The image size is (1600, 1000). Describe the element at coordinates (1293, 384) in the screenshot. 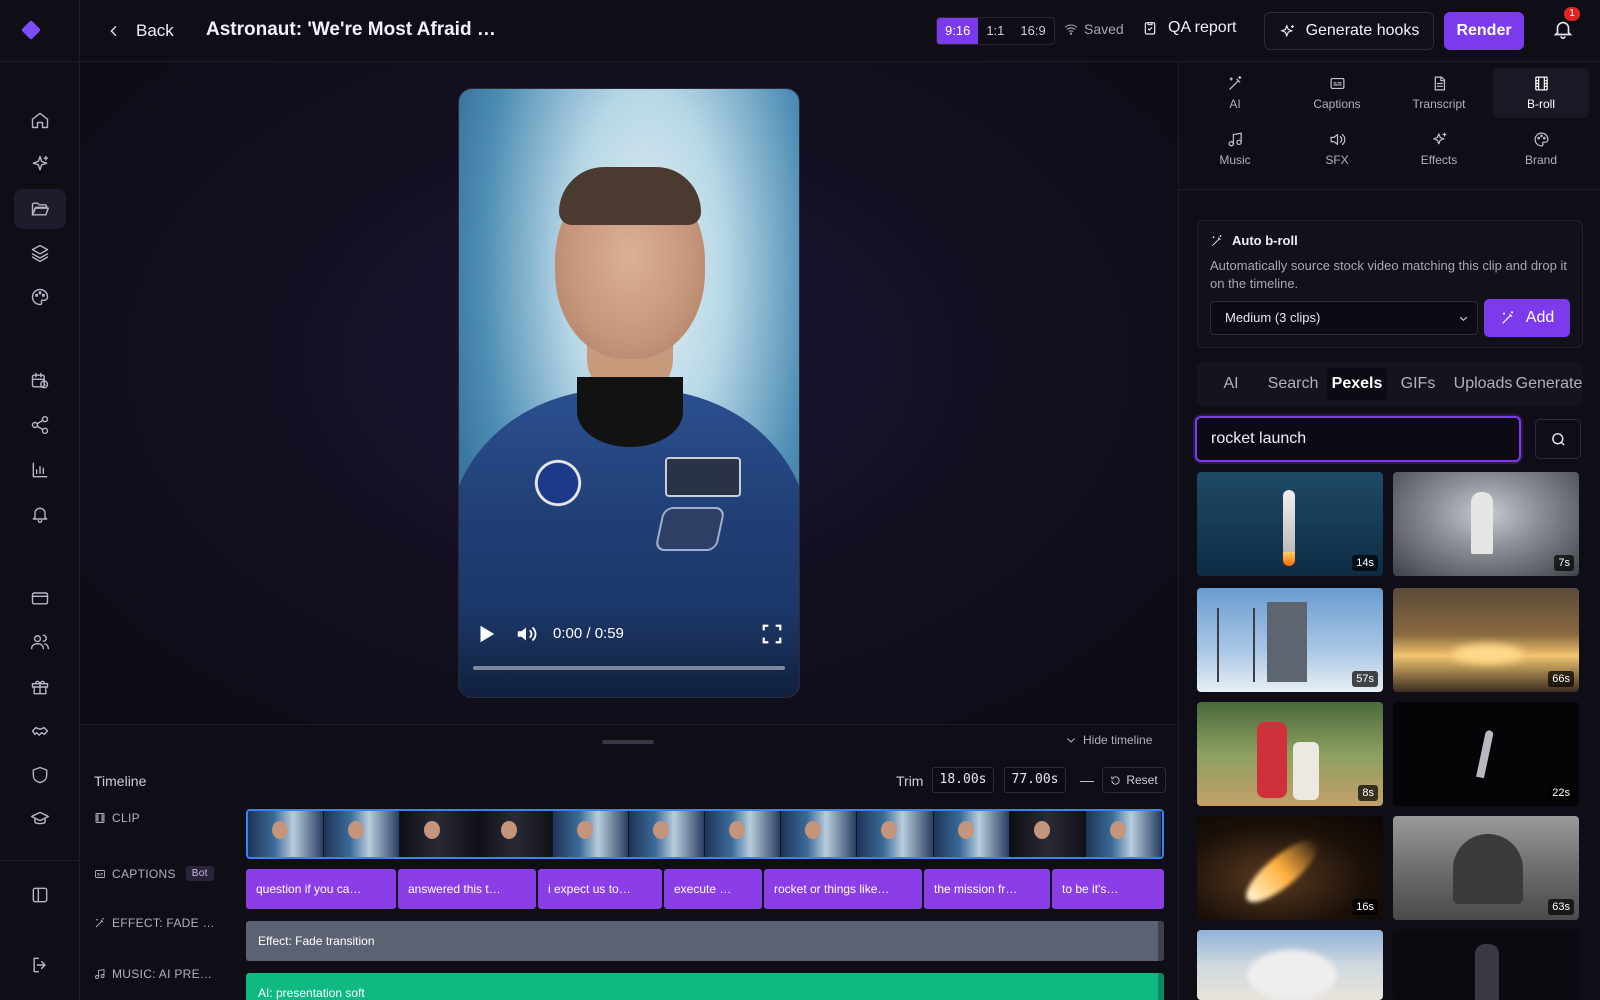

I see `source-tab-search: Search` at that location.